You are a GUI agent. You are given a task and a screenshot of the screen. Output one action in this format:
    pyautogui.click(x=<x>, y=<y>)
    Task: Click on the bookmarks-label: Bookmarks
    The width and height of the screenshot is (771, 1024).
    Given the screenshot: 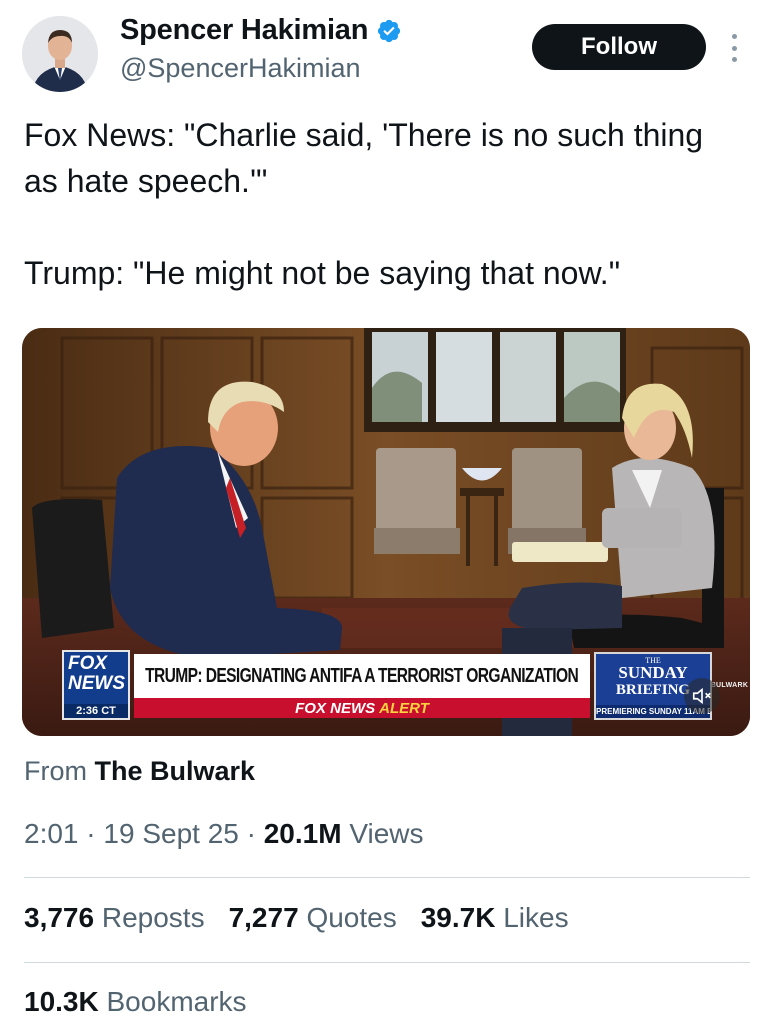 What is the action you would take?
    pyautogui.click(x=176, y=1001)
    